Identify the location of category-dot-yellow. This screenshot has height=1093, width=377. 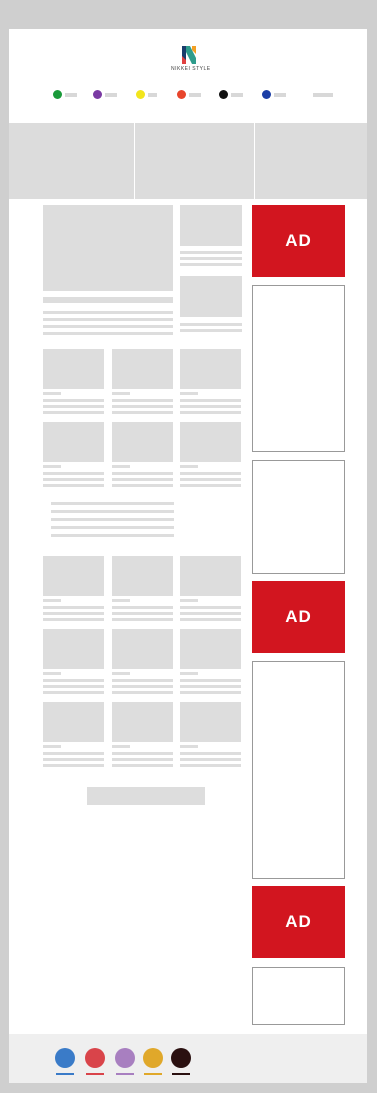
(140, 94).